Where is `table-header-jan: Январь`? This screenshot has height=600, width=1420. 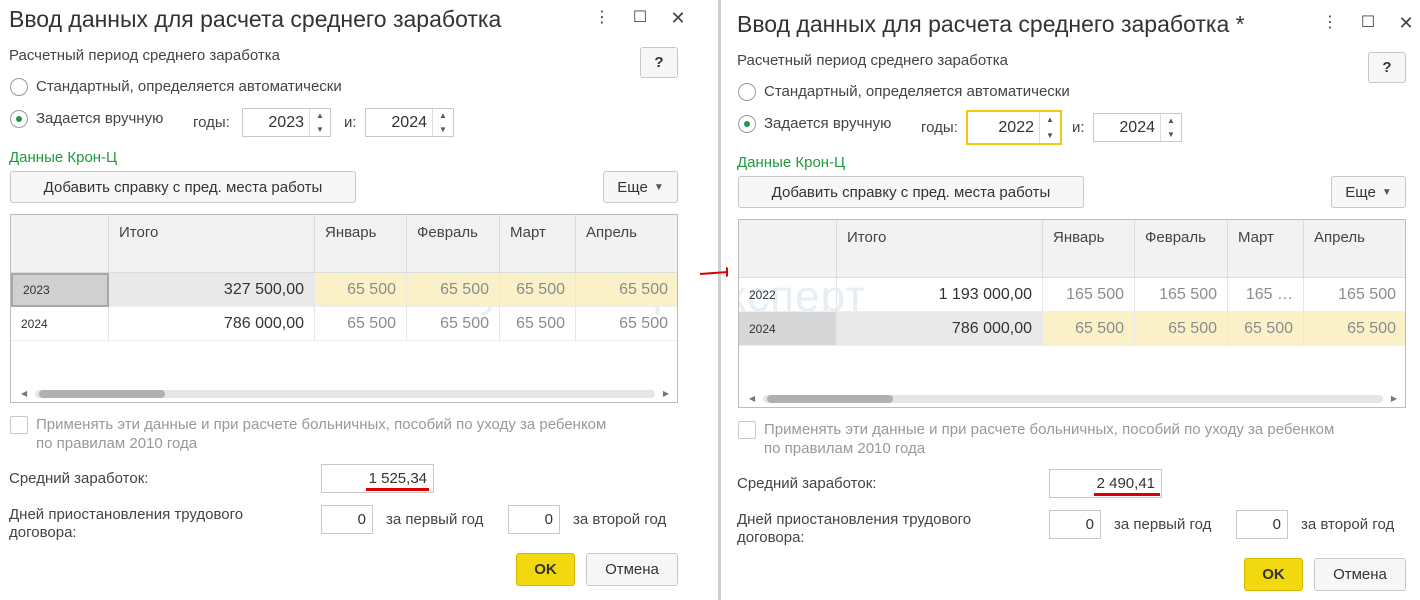
table-header-jan: Январь is located at coordinates (361, 244).